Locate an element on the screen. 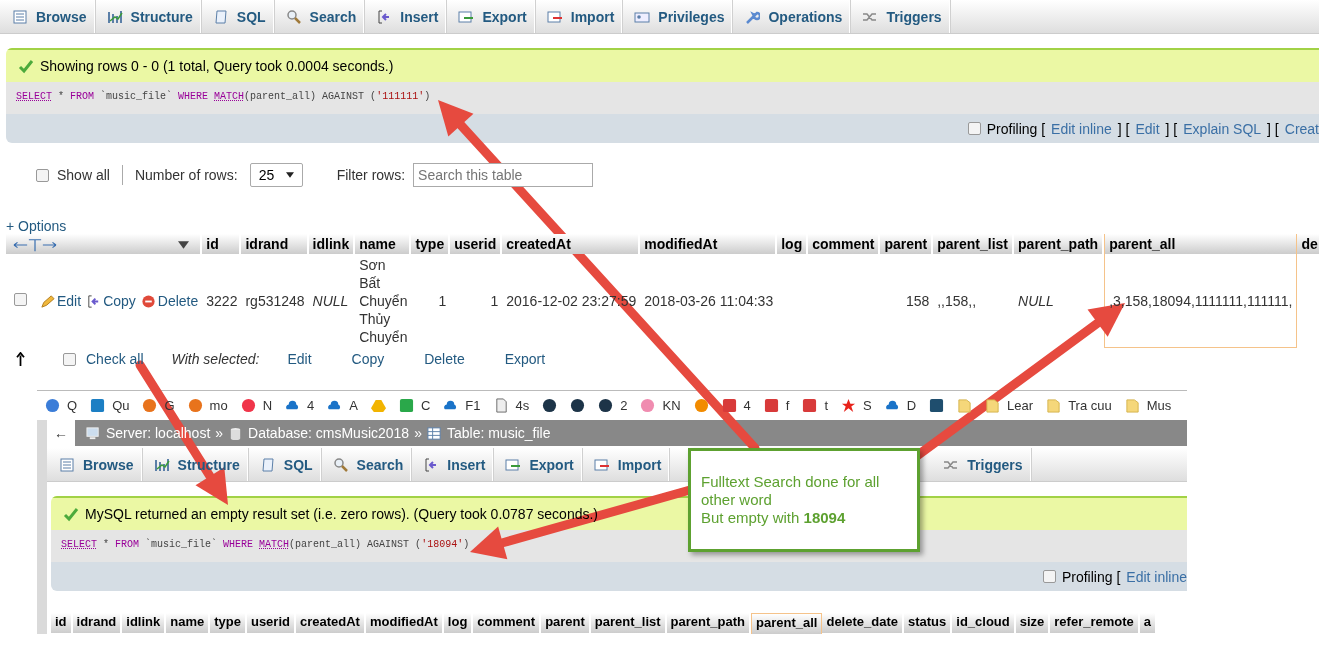 This screenshot has width=1319, height=661. row-action-link: Edit is located at coordinates (69, 300).